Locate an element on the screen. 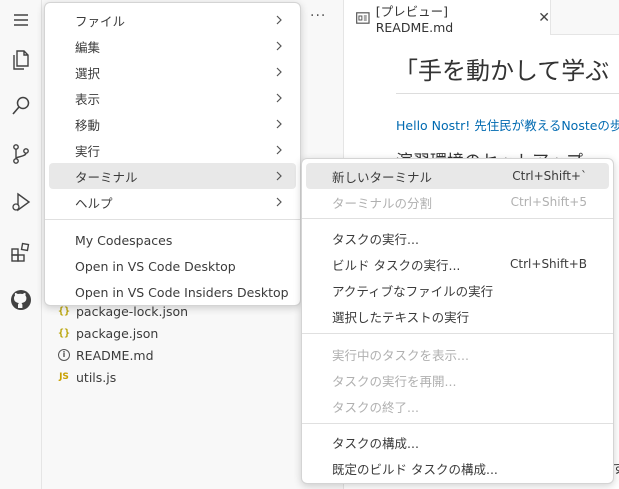  divider is located at coordinates (507, 93).